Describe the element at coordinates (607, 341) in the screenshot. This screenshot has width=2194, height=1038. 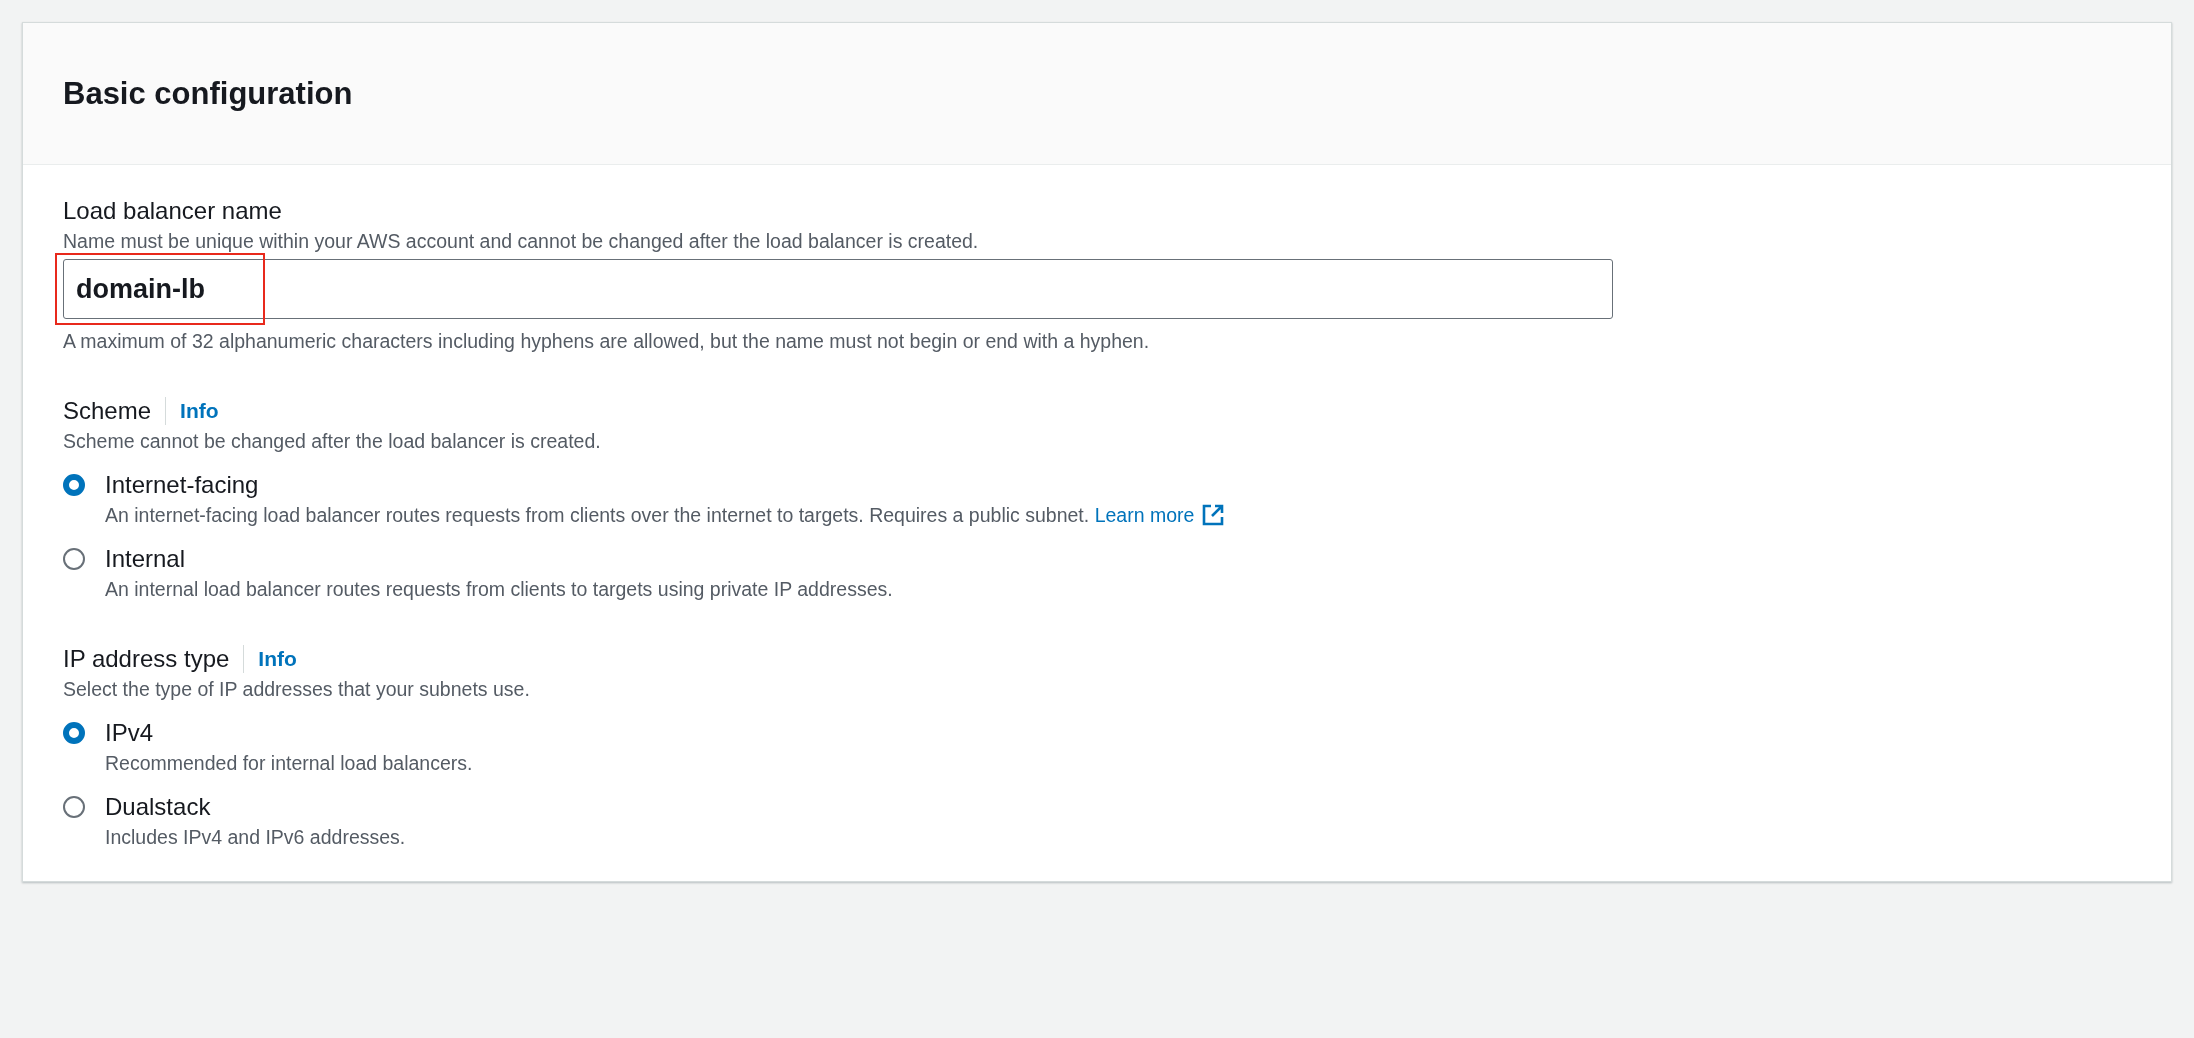
I see `field-constraint: A maximum of 32 alphanumeric characters including hyphens are allowed, but the name must not begin or end with a hyphen.` at that location.